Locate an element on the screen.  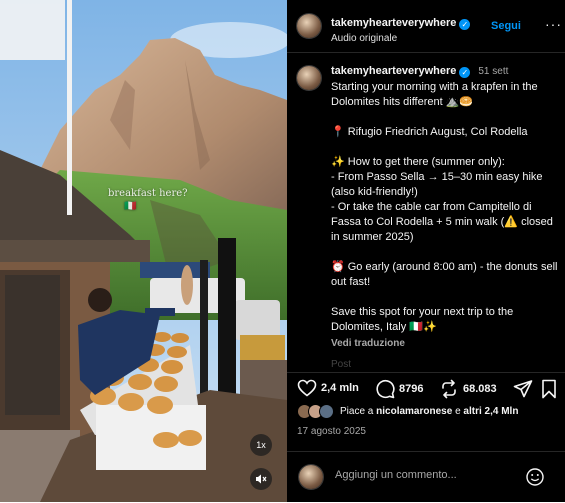
see-translation-link: Vedi traduzione is located at coordinates (445, 343).